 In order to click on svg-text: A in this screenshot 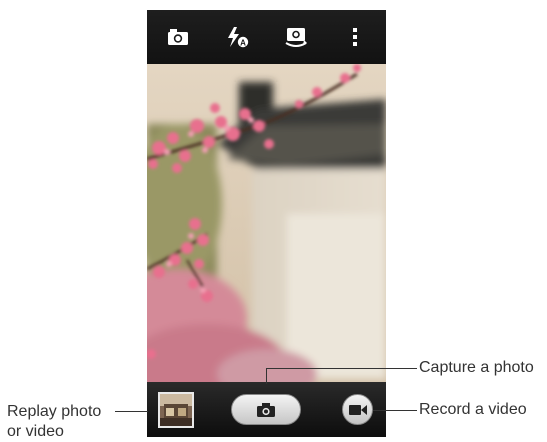, I will do `click(243, 43)`.